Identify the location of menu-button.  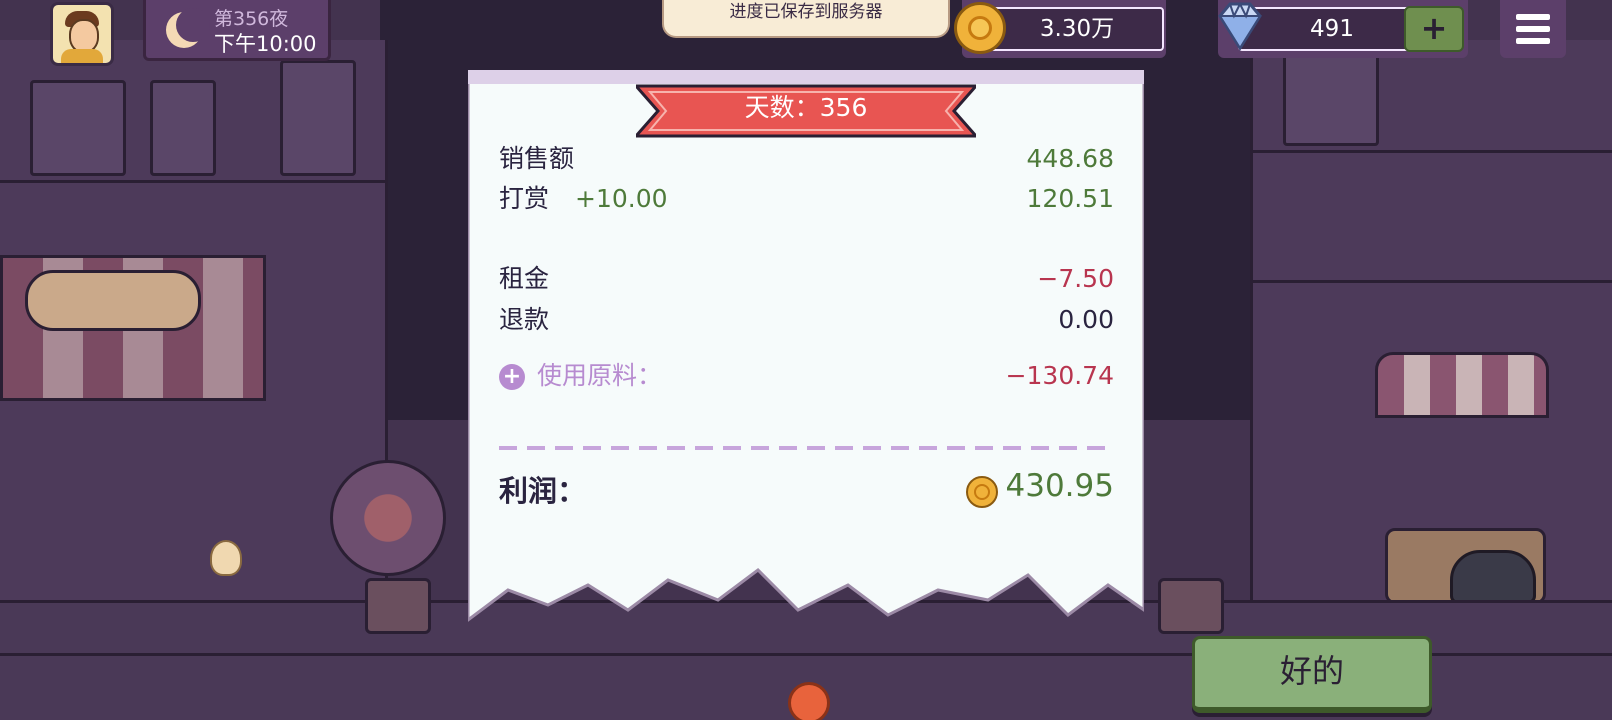
(1533, 29).